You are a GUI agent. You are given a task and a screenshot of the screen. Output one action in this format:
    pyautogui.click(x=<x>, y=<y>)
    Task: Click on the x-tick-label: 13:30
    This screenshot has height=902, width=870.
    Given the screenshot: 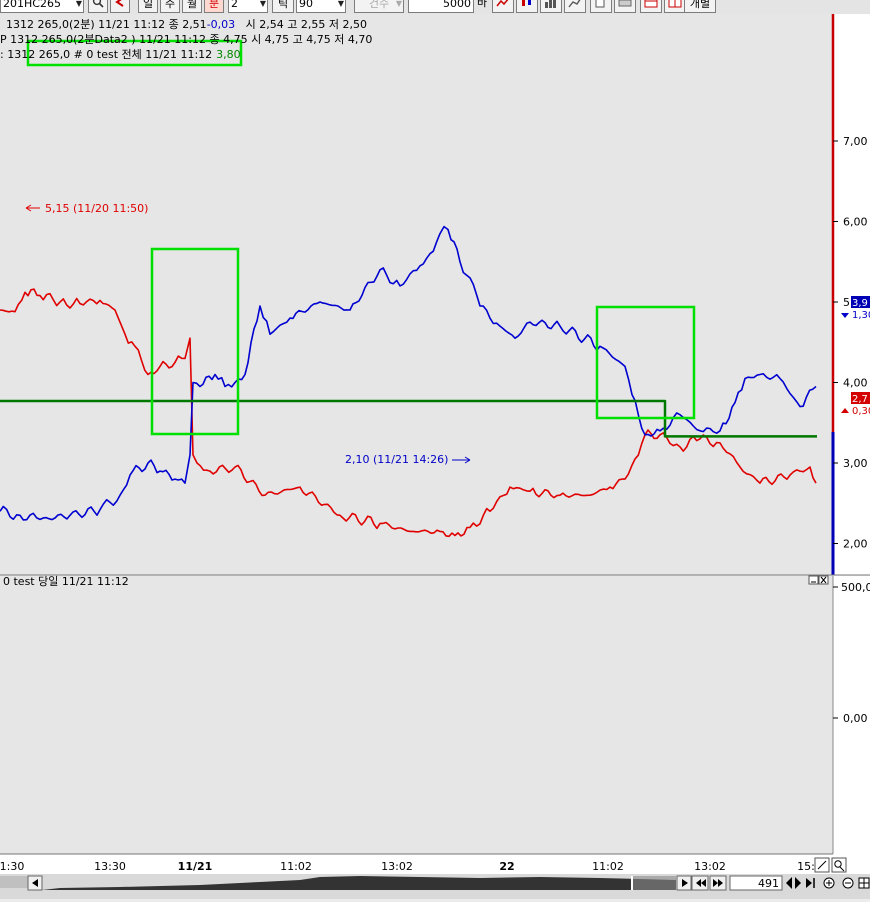 What is the action you would take?
    pyautogui.click(x=110, y=866)
    